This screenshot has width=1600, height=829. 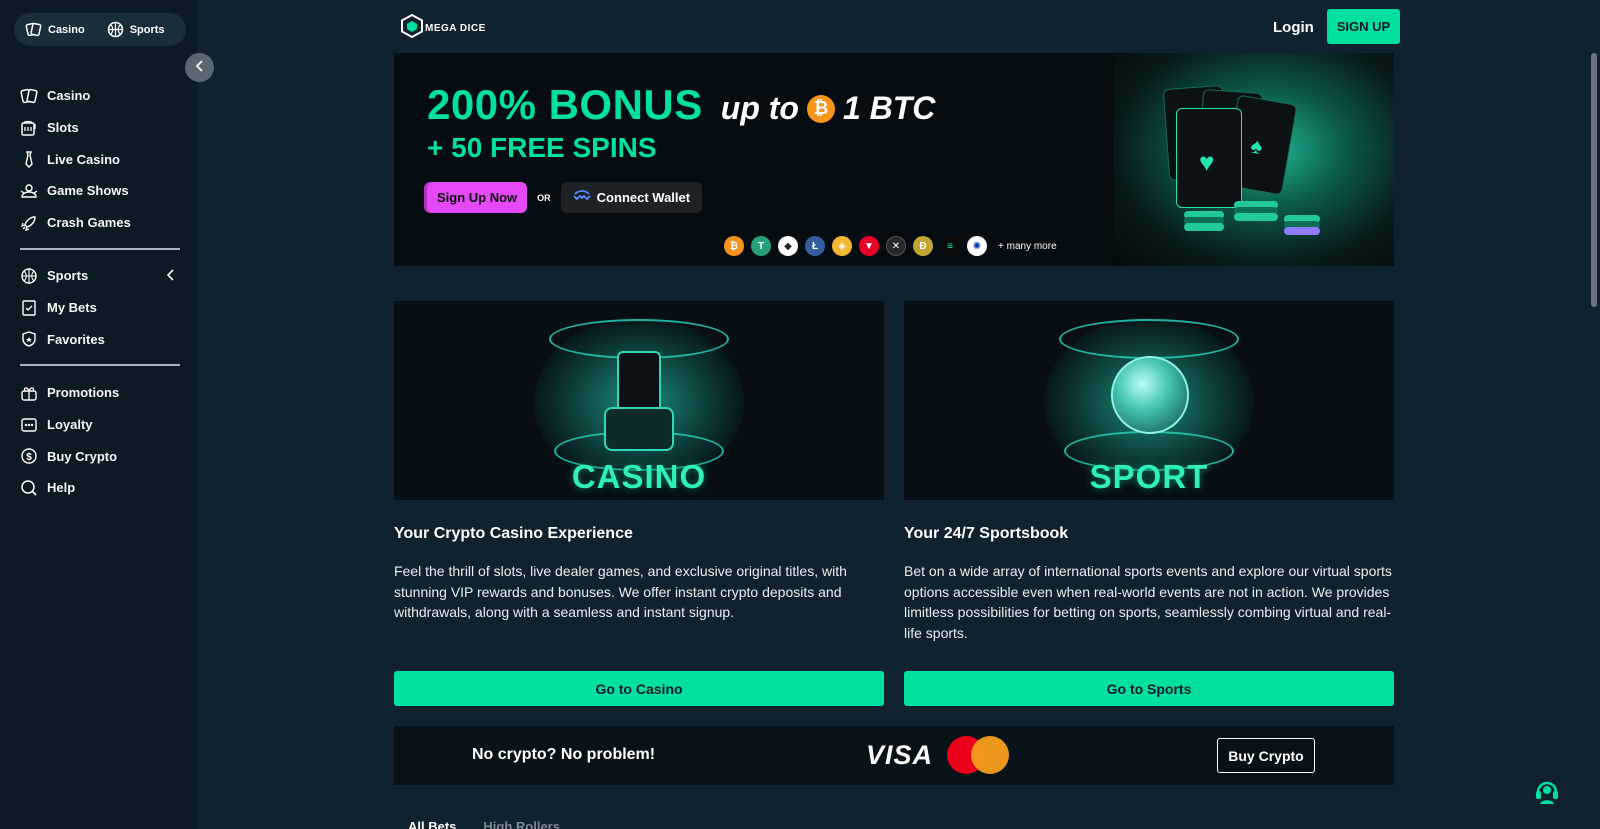 I want to click on buy-crypto-button: Buy Crypto, so click(x=1266, y=755).